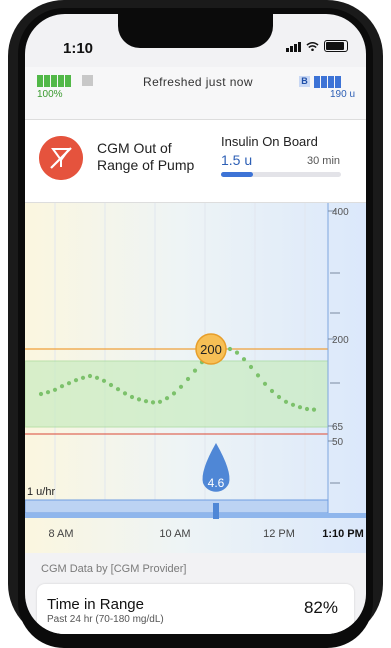 This screenshot has height=648, width=391. I want to click on target-range-band, so click(177, 394).